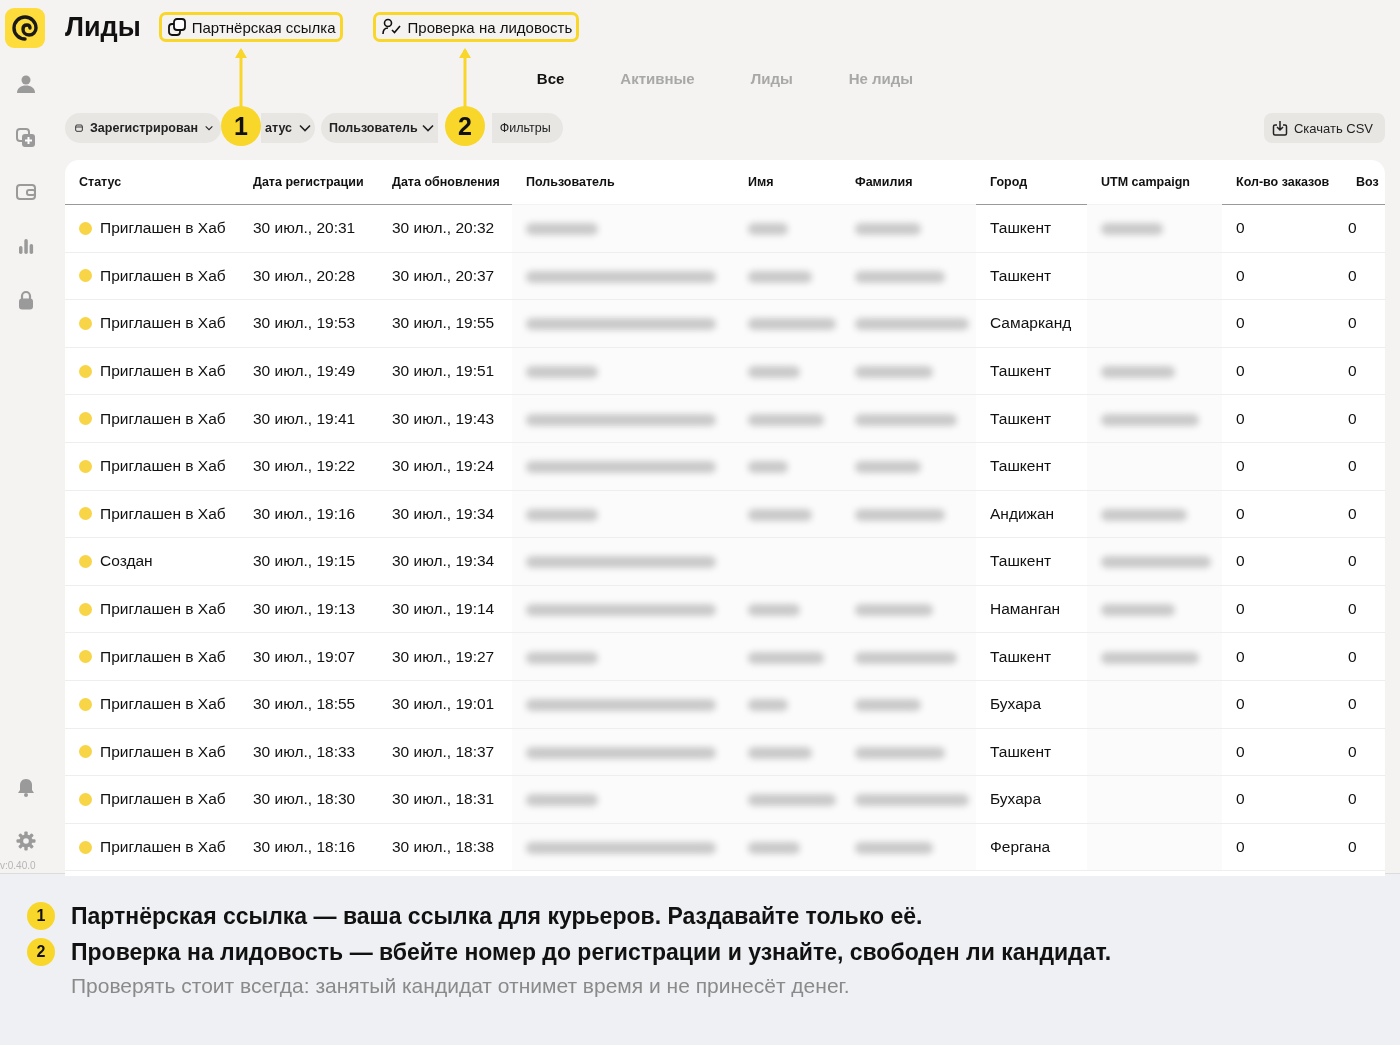  I want to click on logo-icon, so click(24, 28).